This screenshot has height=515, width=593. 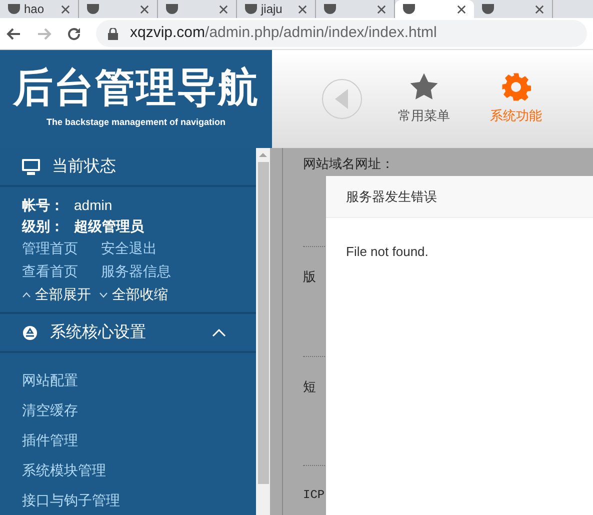 What do you see at coordinates (14, 34) in the screenshot?
I see `back-icon` at bounding box center [14, 34].